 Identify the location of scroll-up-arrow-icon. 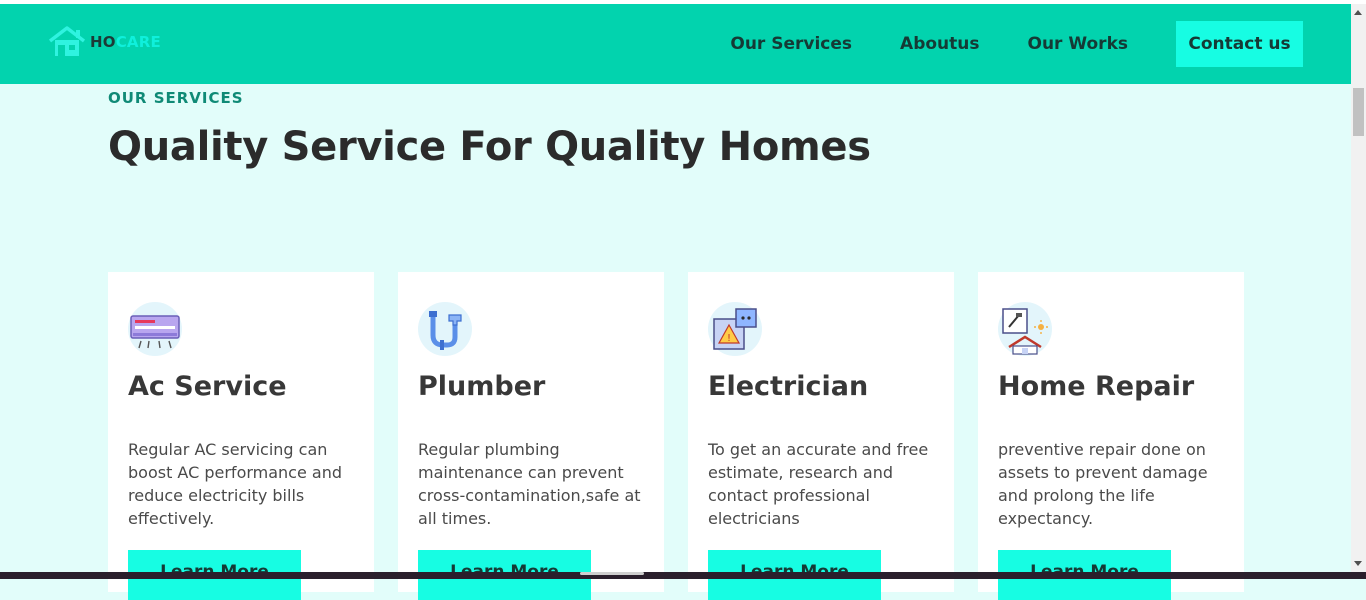
(1358, 12).